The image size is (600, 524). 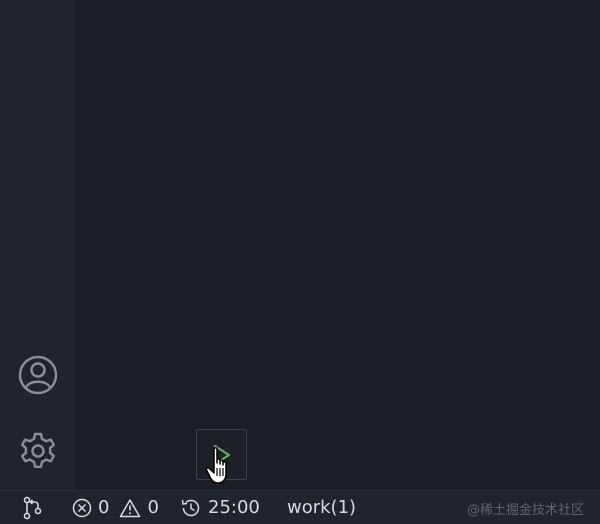 I want to click on workspace-status: work(1), so click(x=321, y=507).